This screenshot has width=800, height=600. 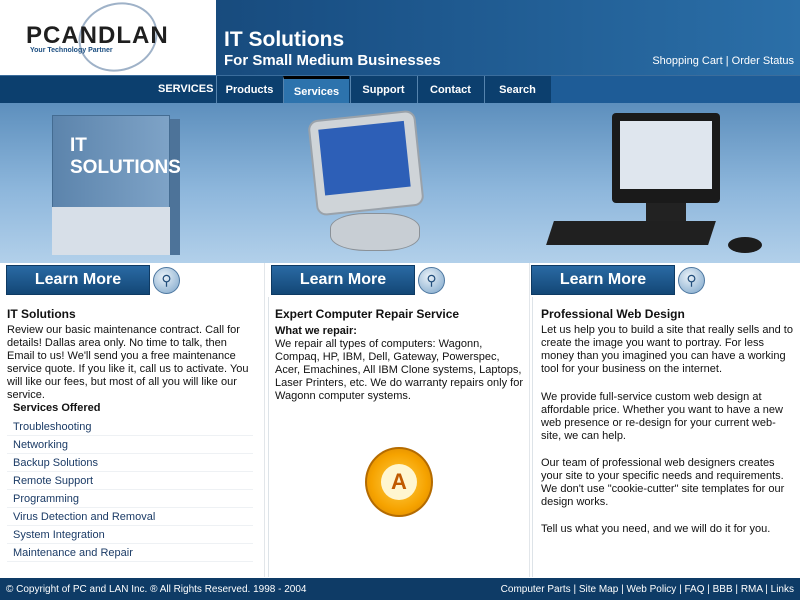 What do you see at coordinates (687, 61) in the screenshot?
I see `shopping-cart-link: Shopping Cart` at bounding box center [687, 61].